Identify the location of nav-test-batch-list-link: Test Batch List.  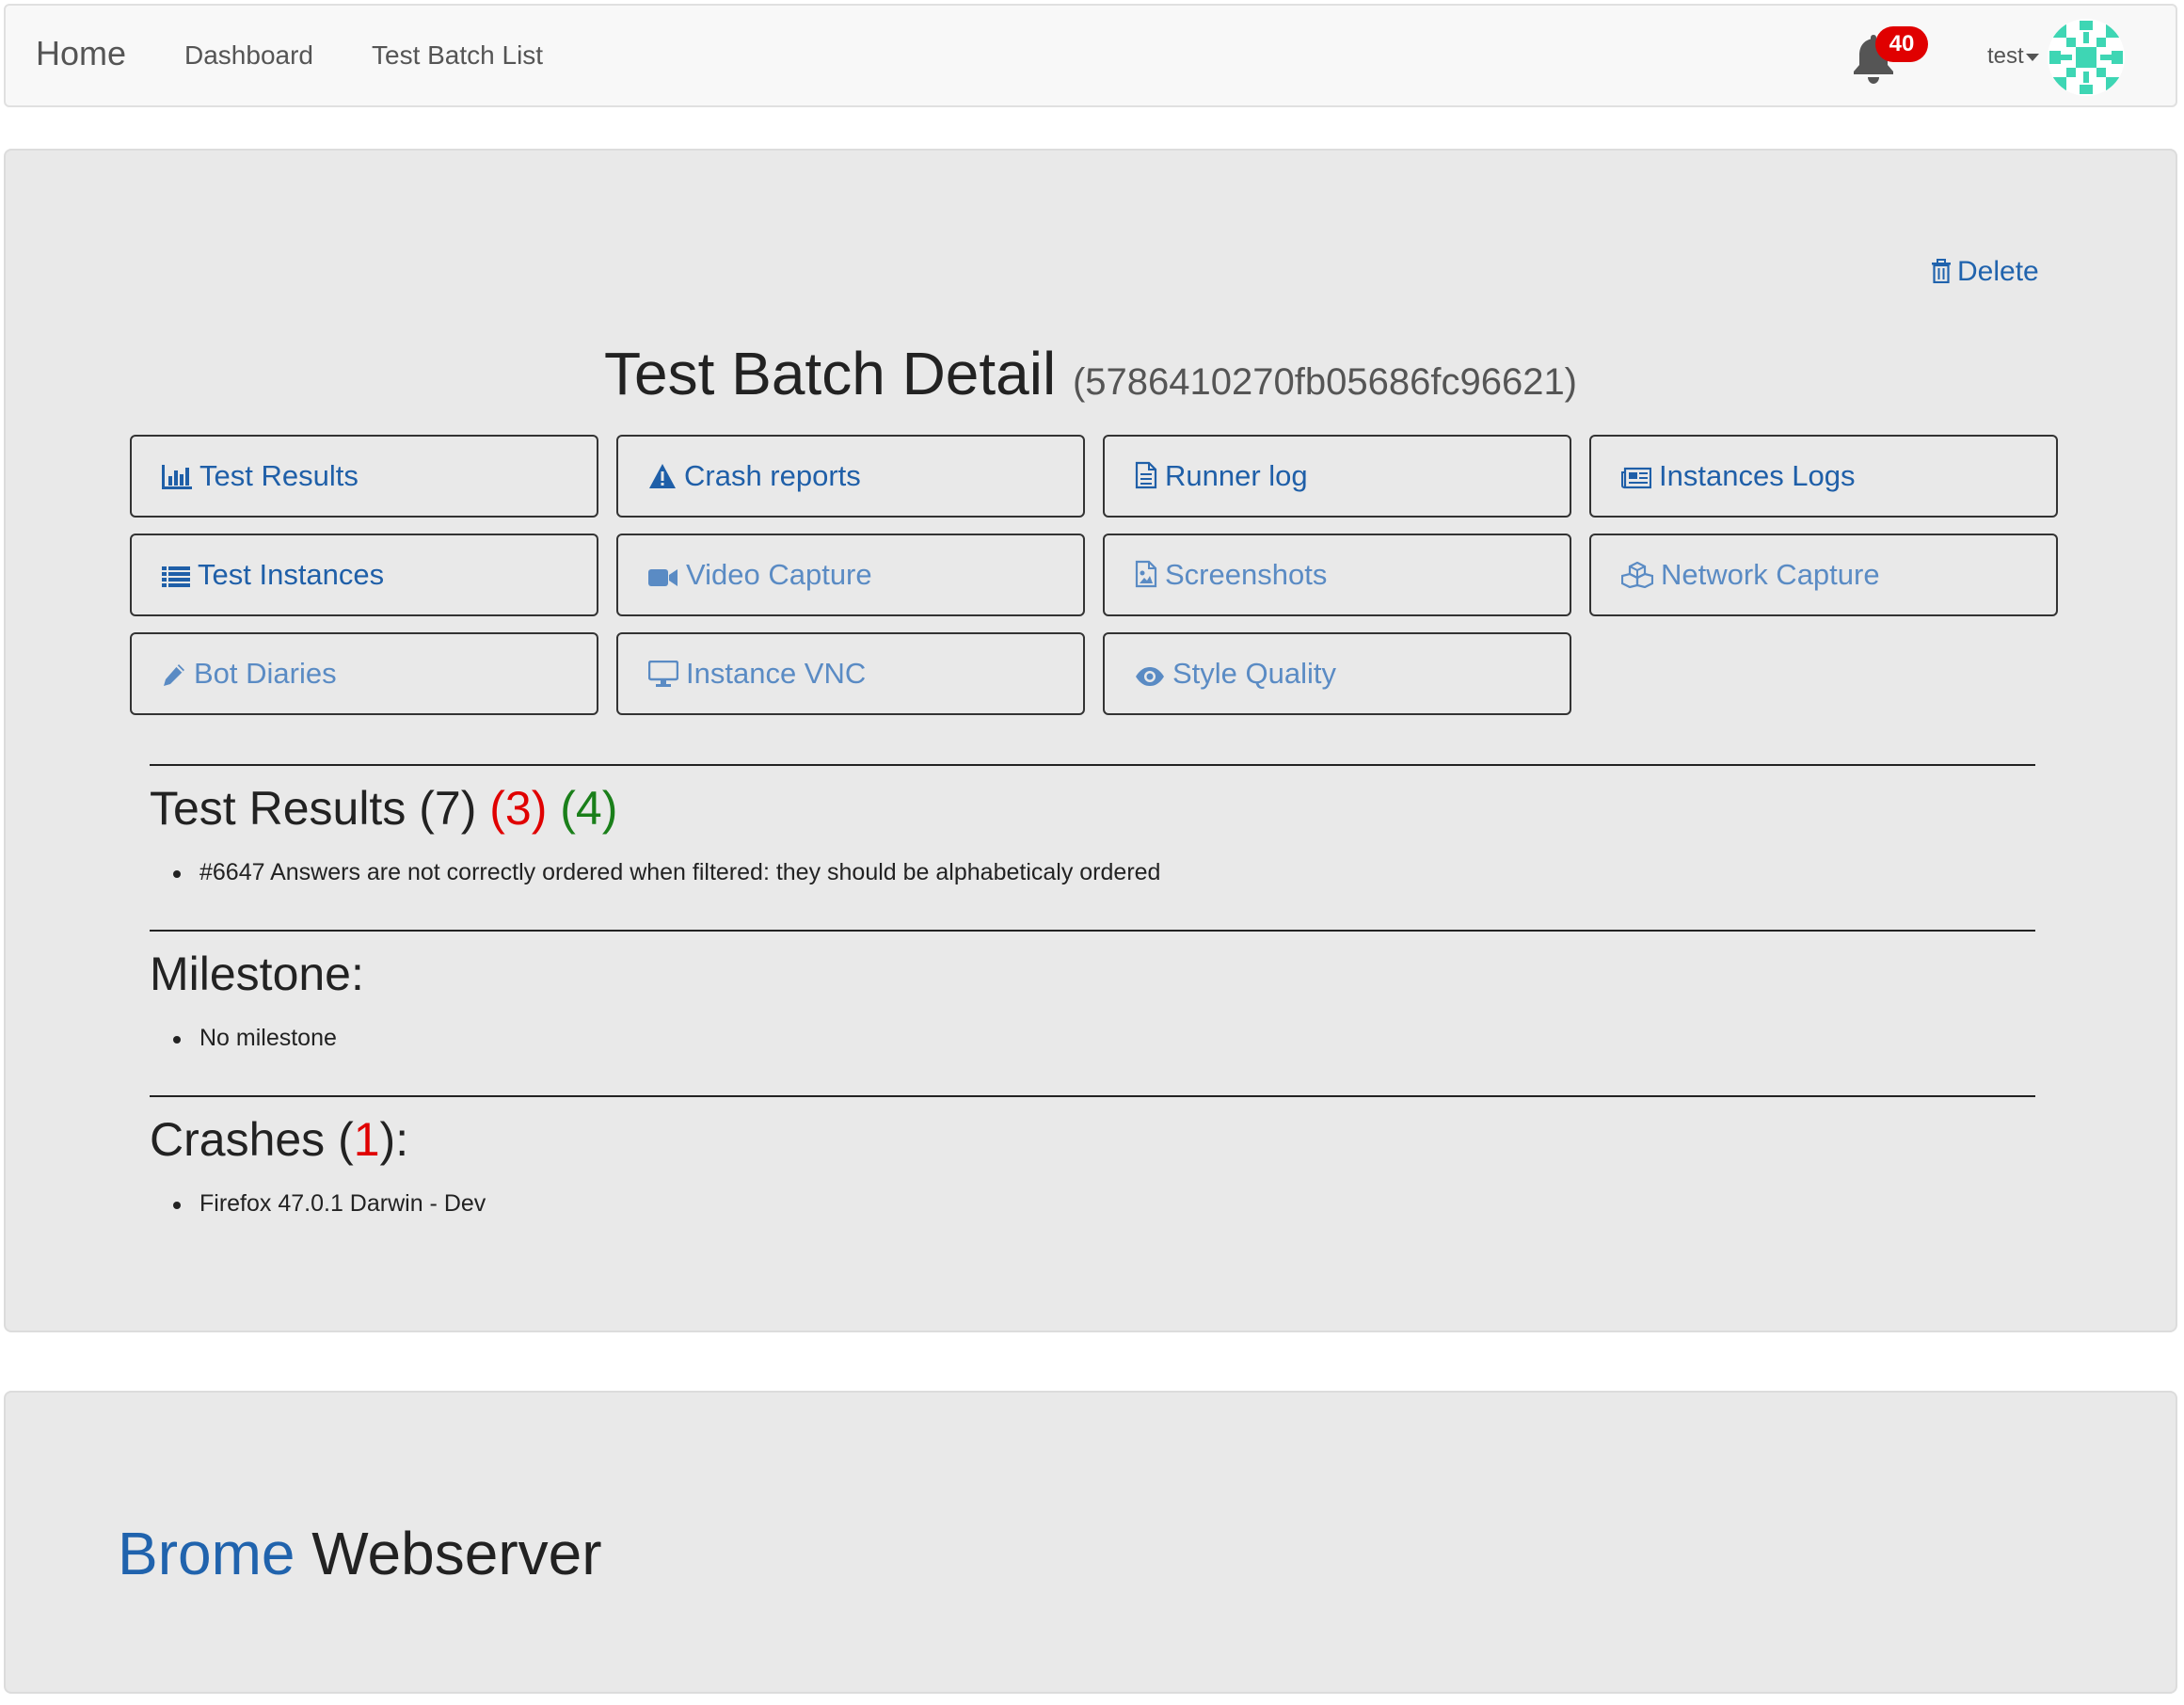
(457, 55).